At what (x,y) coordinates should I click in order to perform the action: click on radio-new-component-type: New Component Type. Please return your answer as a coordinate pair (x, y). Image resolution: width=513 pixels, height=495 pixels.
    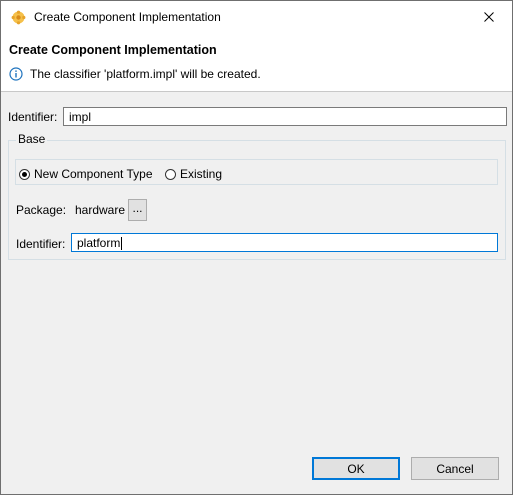
    Looking at the image, I should click on (86, 174).